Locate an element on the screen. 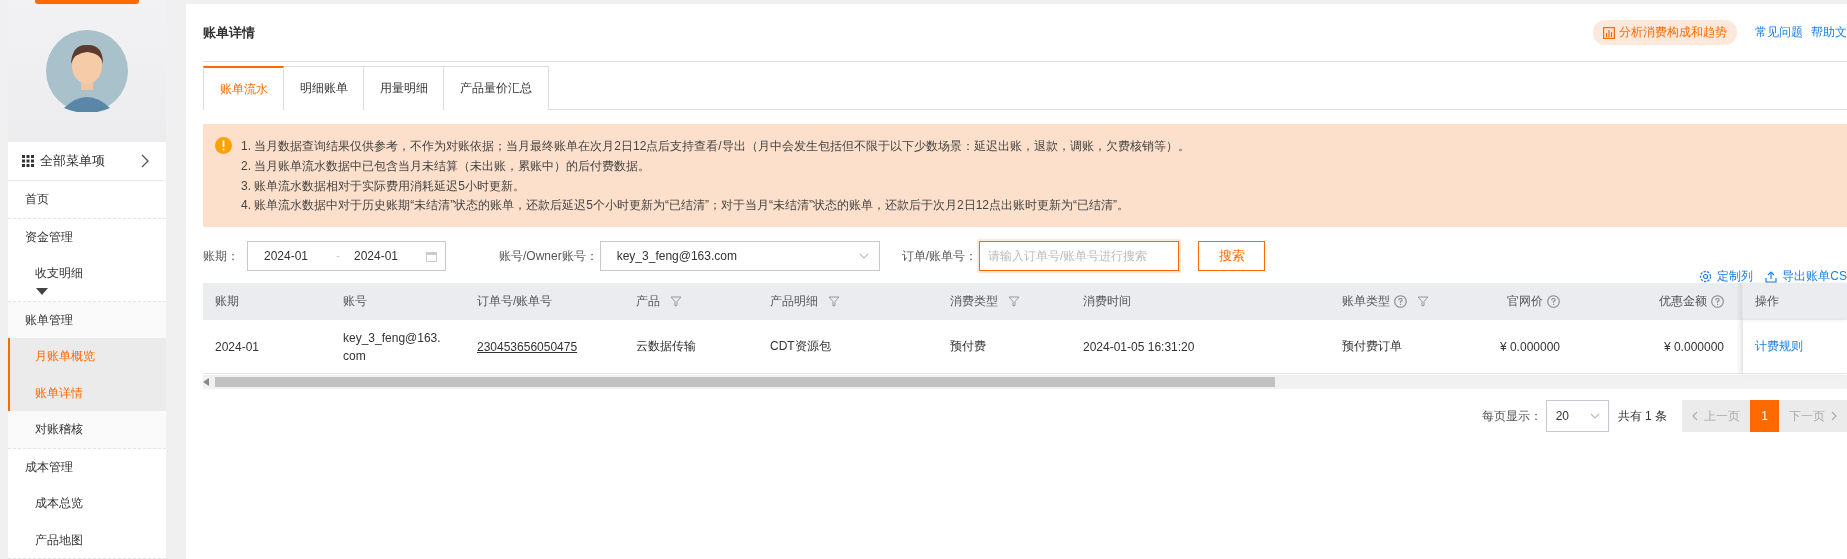 This screenshot has height=559, width=1847. export-link: 导出账单CS is located at coordinates (1806, 277).